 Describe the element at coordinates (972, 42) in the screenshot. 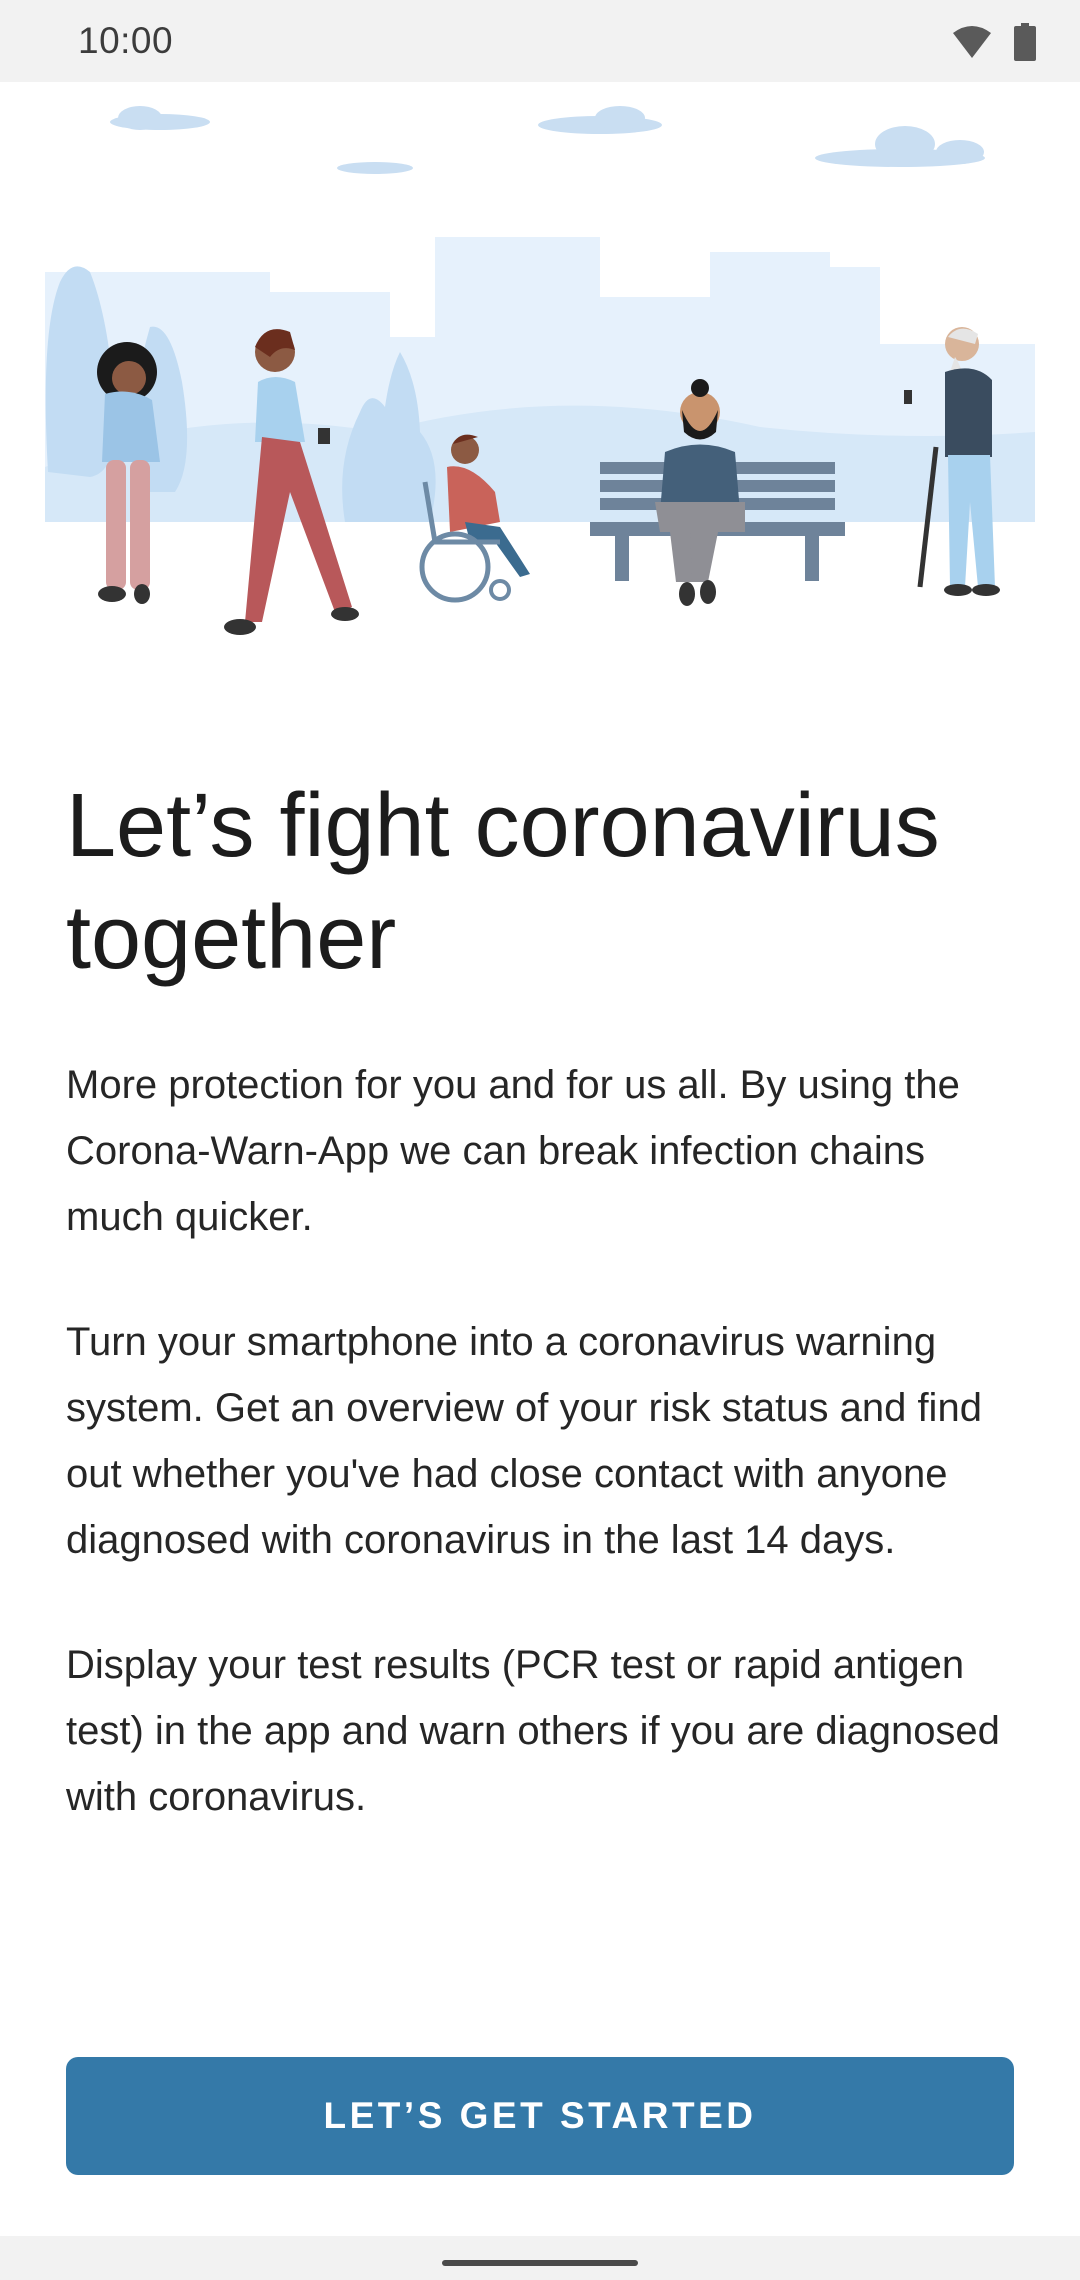

I see `wifi-icon` at that location.